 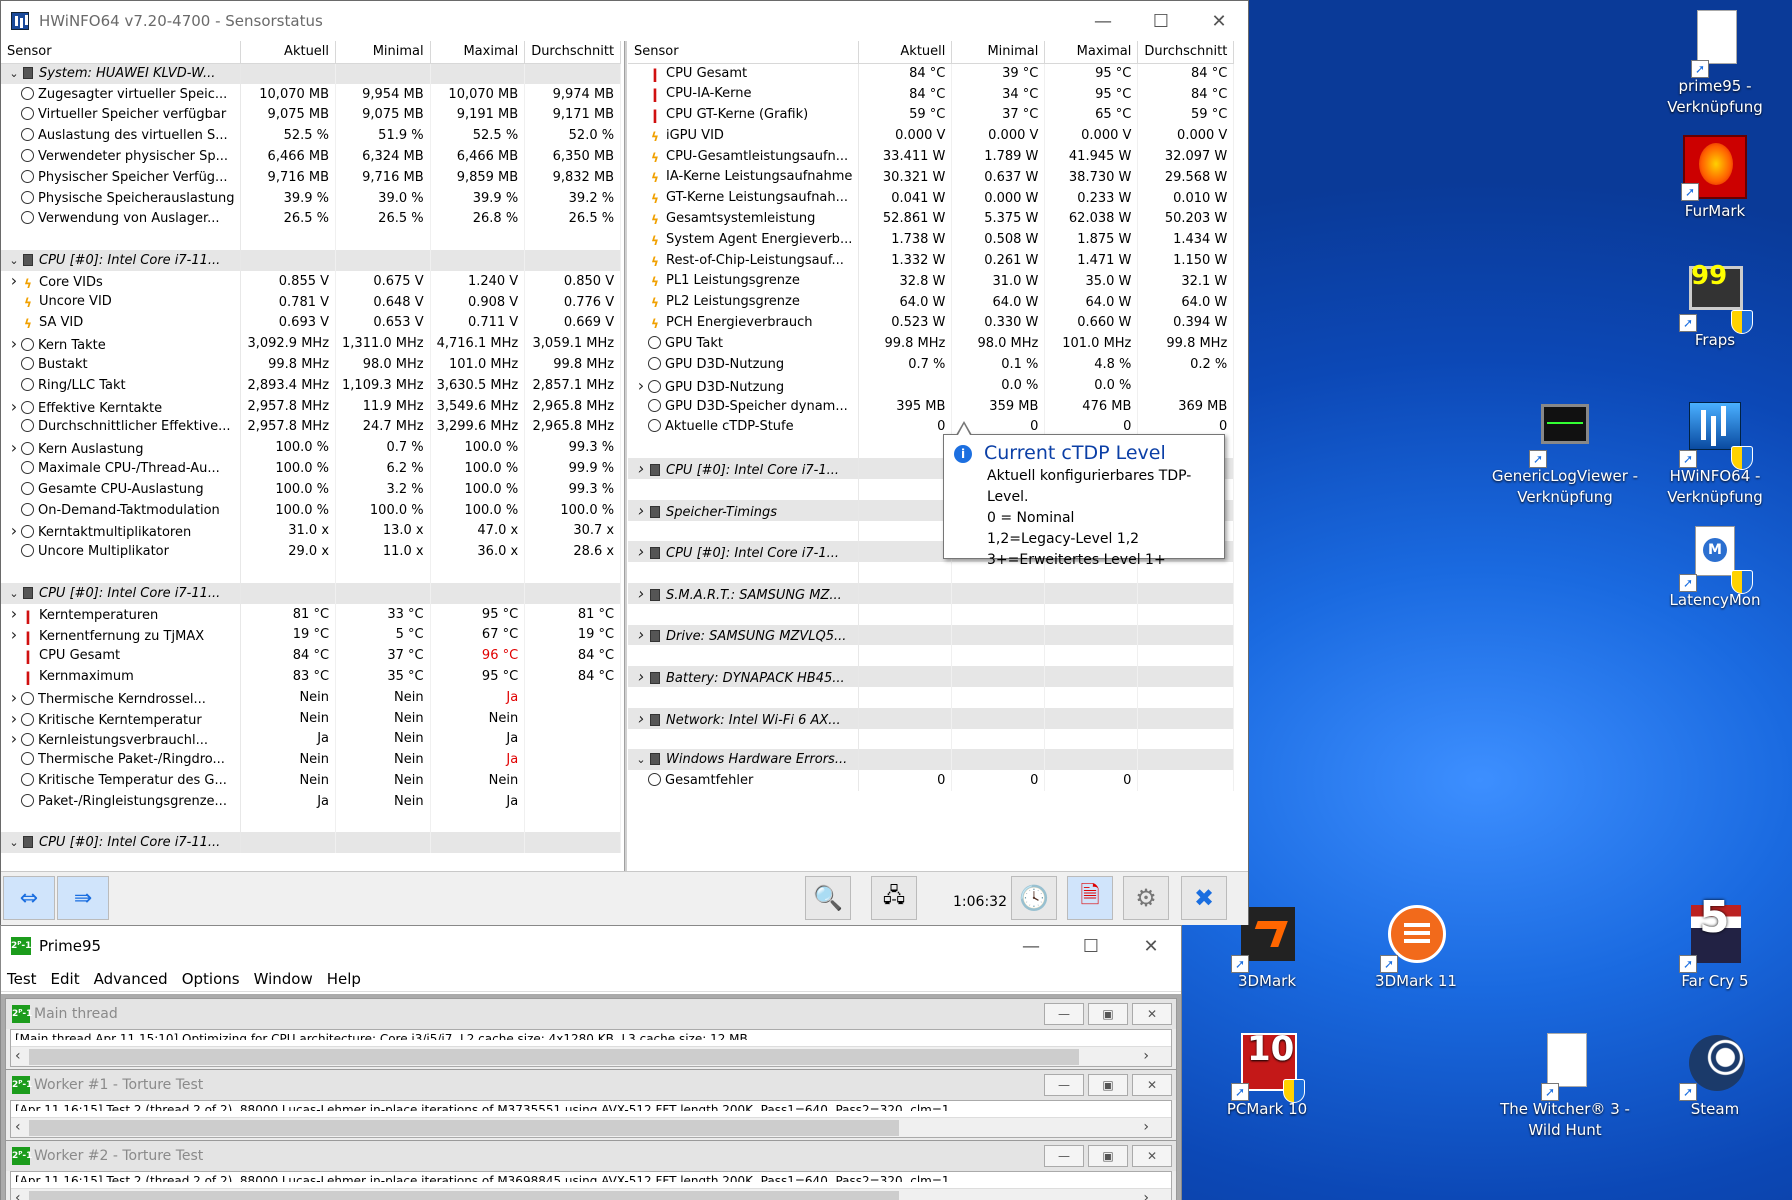 I want to click on sensor-row: ǀ CPU Gesamt 84 °C 39 °C 95 °C 84 °C, so click(x=931, y=73).